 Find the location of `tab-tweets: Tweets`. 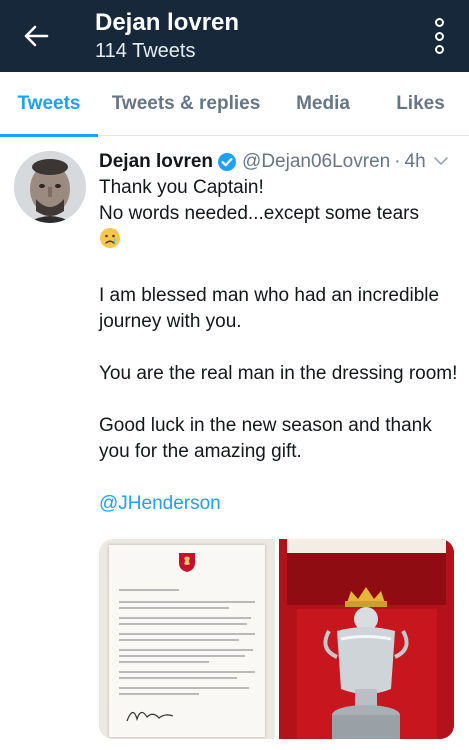

tab-tweets: Tweets is located at coordinates (49, 104).